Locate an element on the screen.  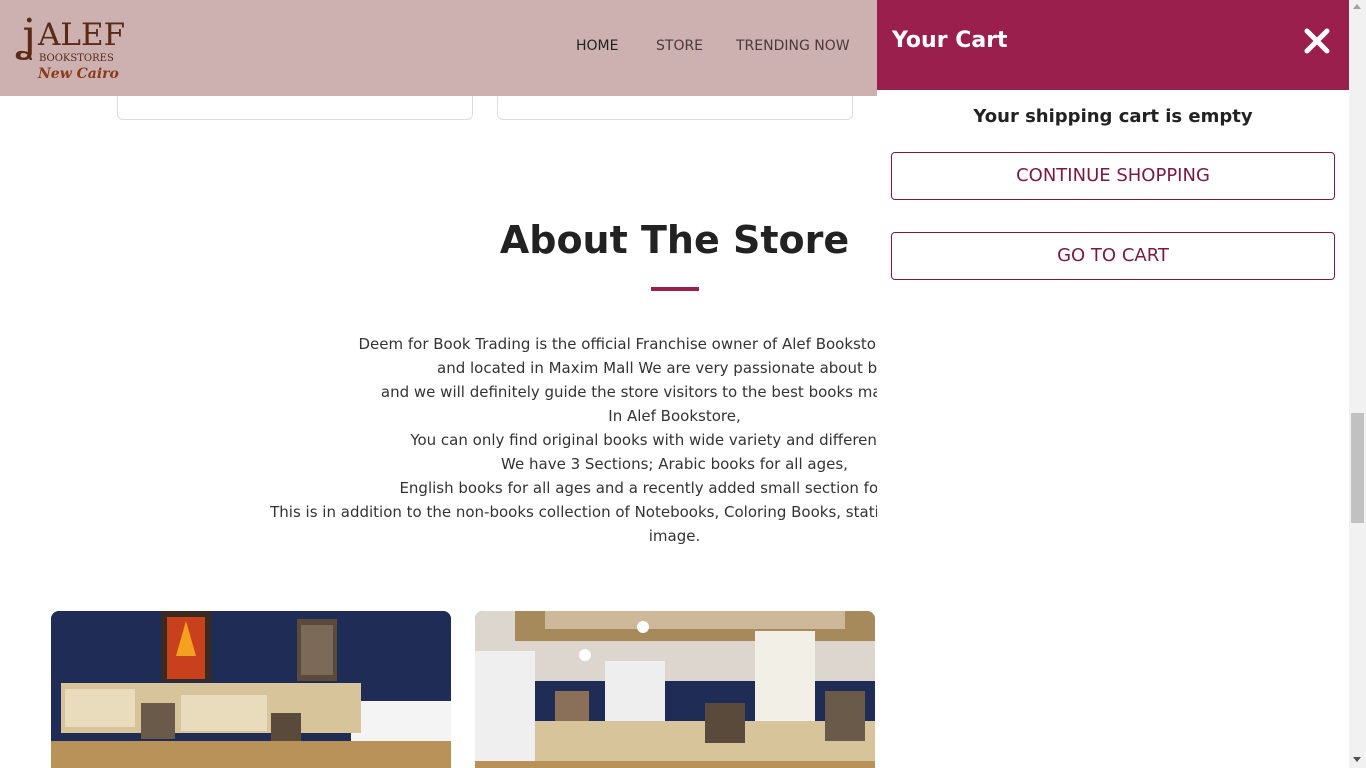
go-to-cart-button: GO TO CART is located at coordinates (1113, 256).